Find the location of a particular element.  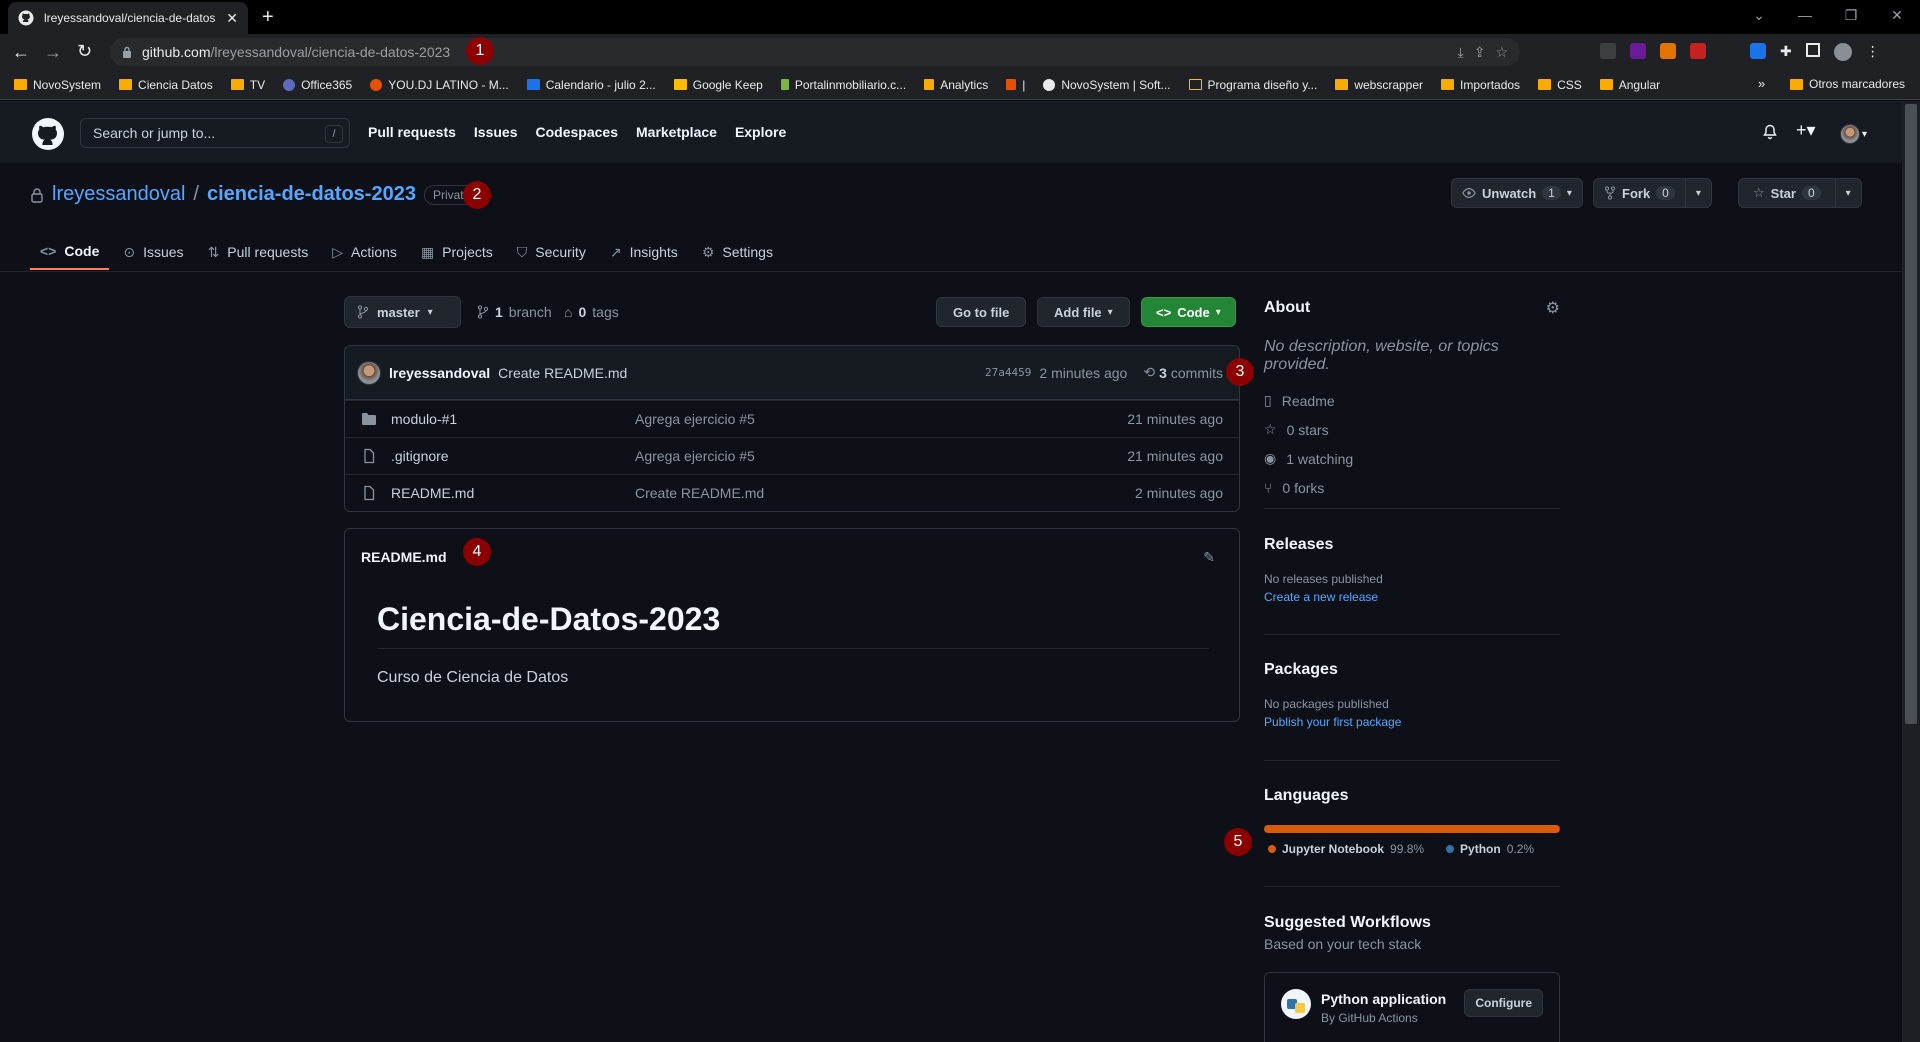

file-commit-message: Create README.md is located at coordinates (885, 493).